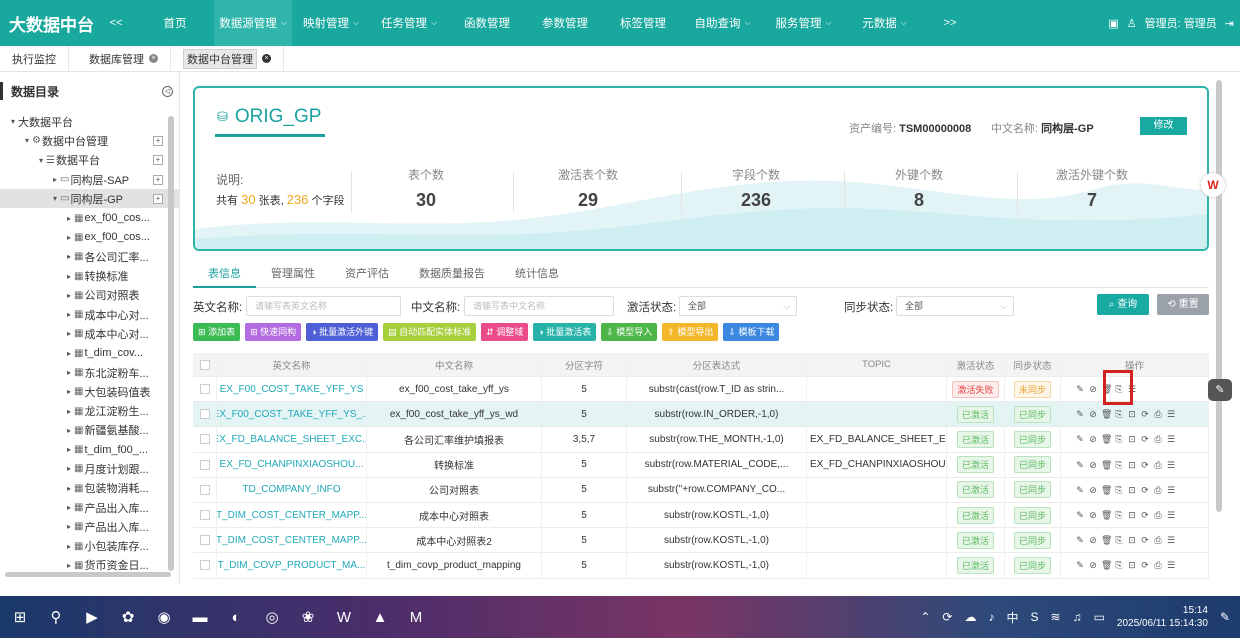  Describe the element at coordinates (803, 23) in the screenshot. I see `nav-item-8: 服务管理 ⌵` at that location.